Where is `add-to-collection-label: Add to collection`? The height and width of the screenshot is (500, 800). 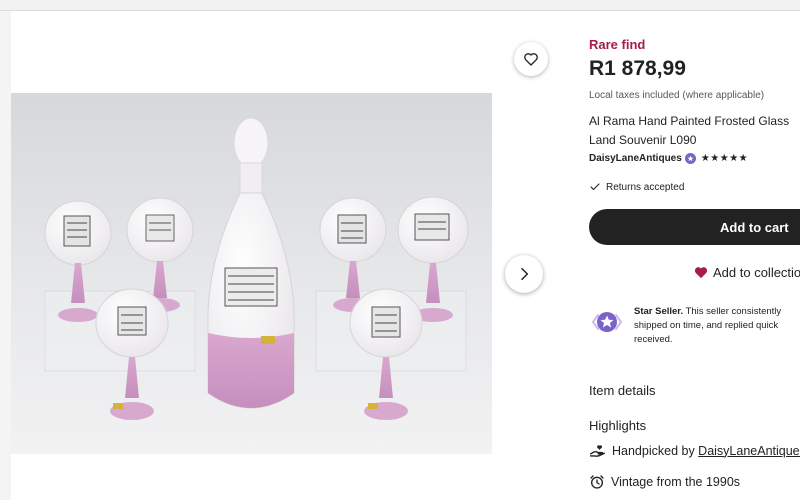 add-to-collection-label: Add to collection is located at coordinates (756, 272).